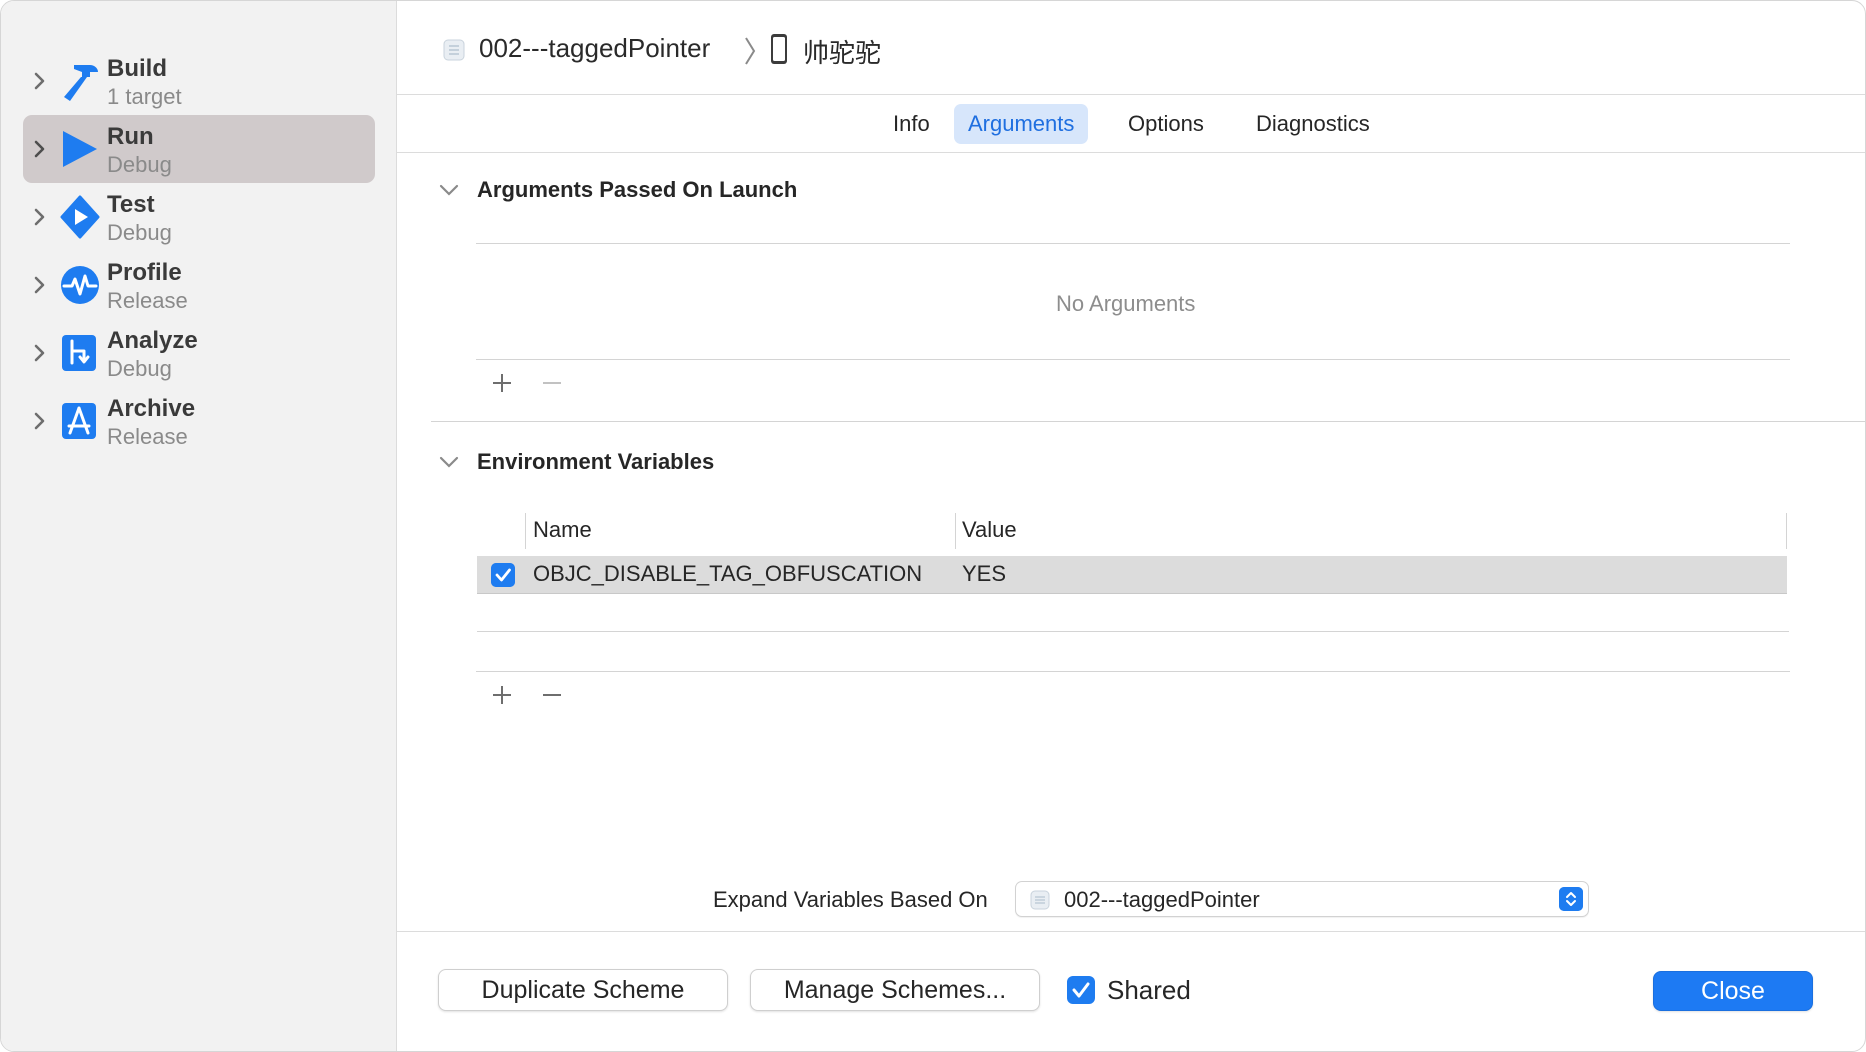  What do you see at coordinates (1132, 575) in the screenshot?
I see `table-row: OBJC_DISABLE_TAG_OBFUSCATION YES` at bounding box center [1132, 575].